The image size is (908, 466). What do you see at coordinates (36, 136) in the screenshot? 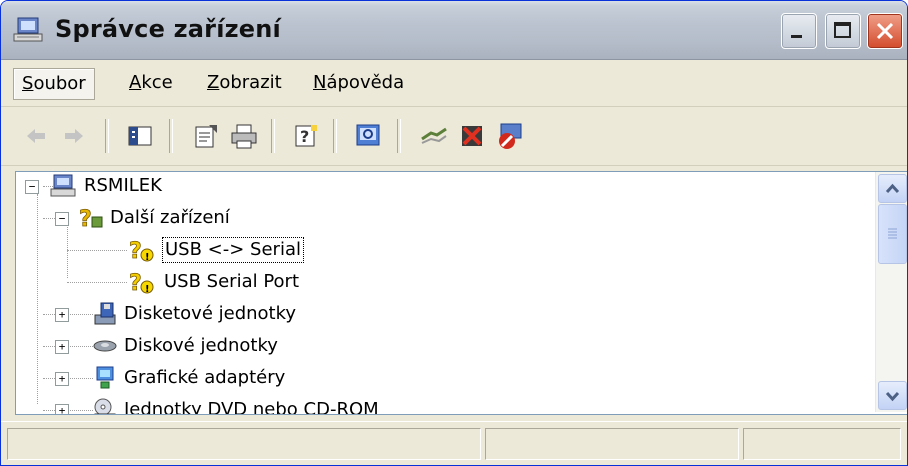
I see `back-arrow-icon` at bounding box center [36, 136].